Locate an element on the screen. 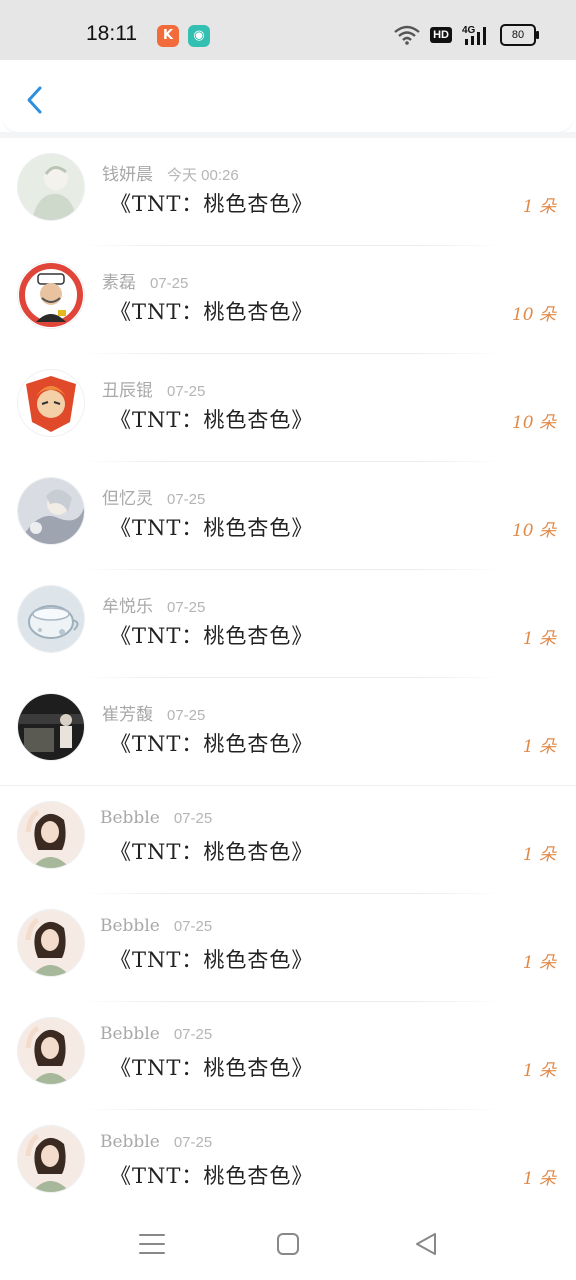 The width and height of the screenshot is (576, 1280). battery-indicator: 80 is located at coordinates (519, 35).